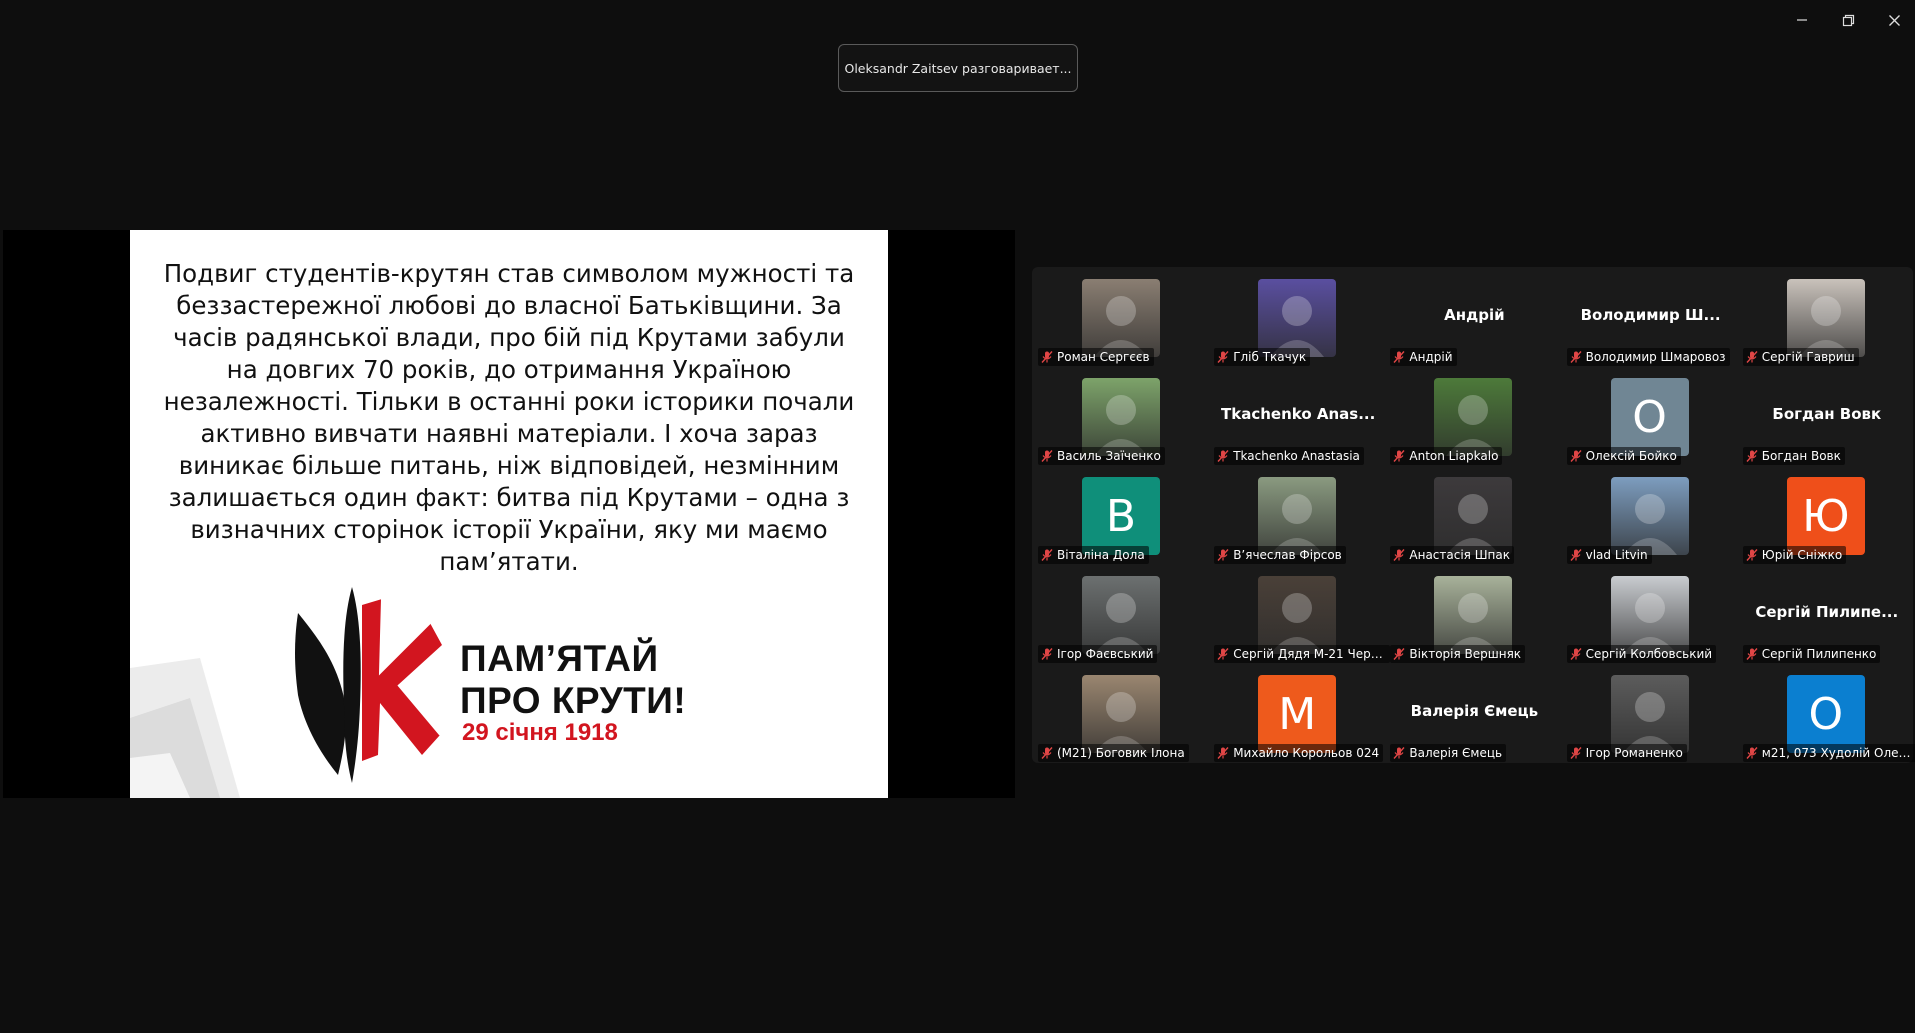 This screenshot has height=1033, width=1915. What do you see at coordinates (1298, 317) in the screenshot?
I see `participant-tile: Гліб Ткачук` at bounding box center [1298, 317].